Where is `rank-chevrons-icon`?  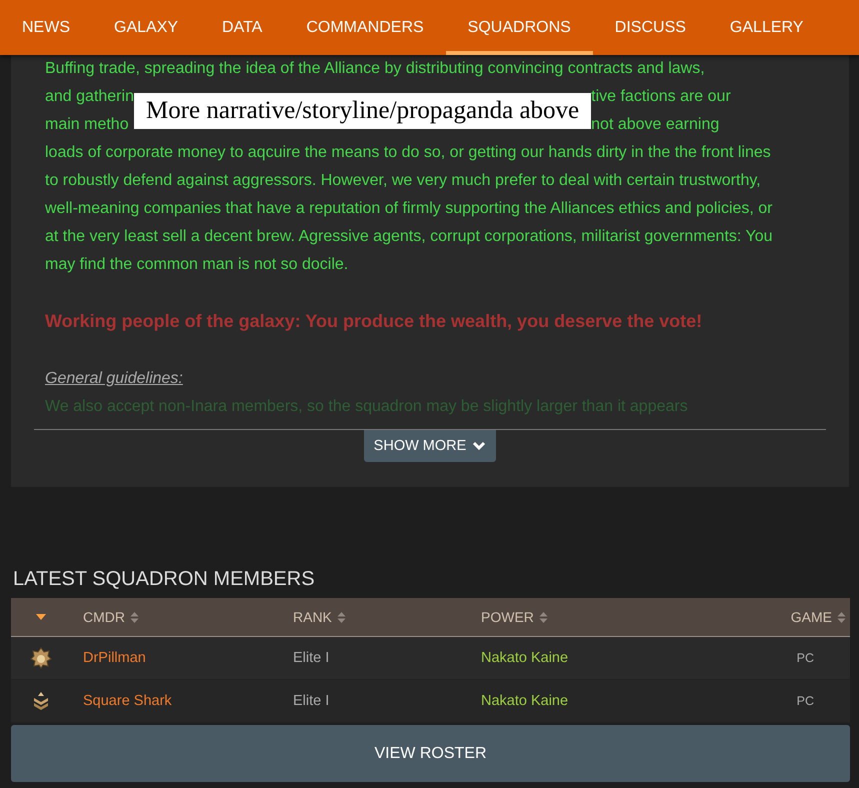
rank-chevrons-icon is located at coordinates (41, 701).